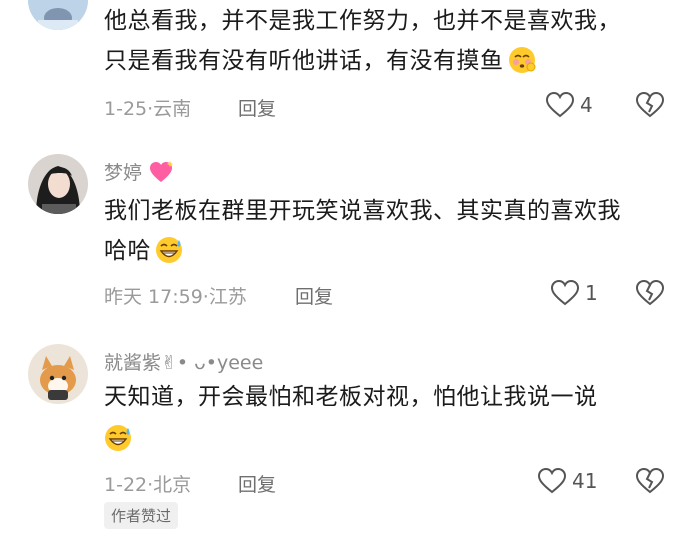 This screenshot has width=690, height=545. What do you see at coordinates (183, 361) in the screenshot?
I see `comment-username: 就酱紫✌︎• ᴗ•yeee` at bounding box center [183, 361].